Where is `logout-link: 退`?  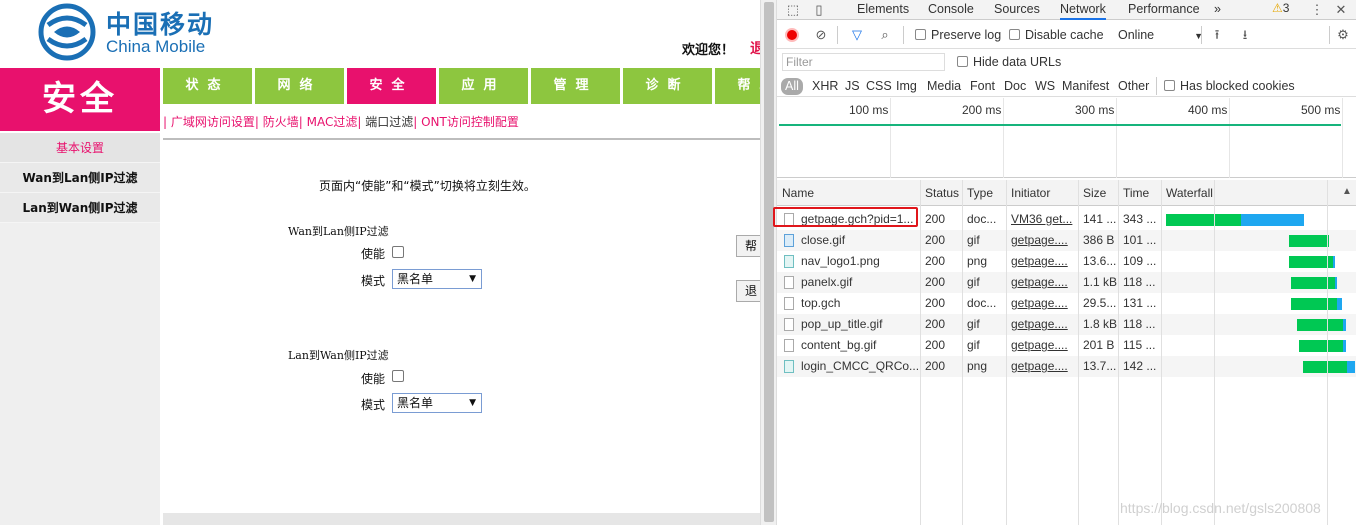 logout-link: 退 is located at coordinates (755, 48).